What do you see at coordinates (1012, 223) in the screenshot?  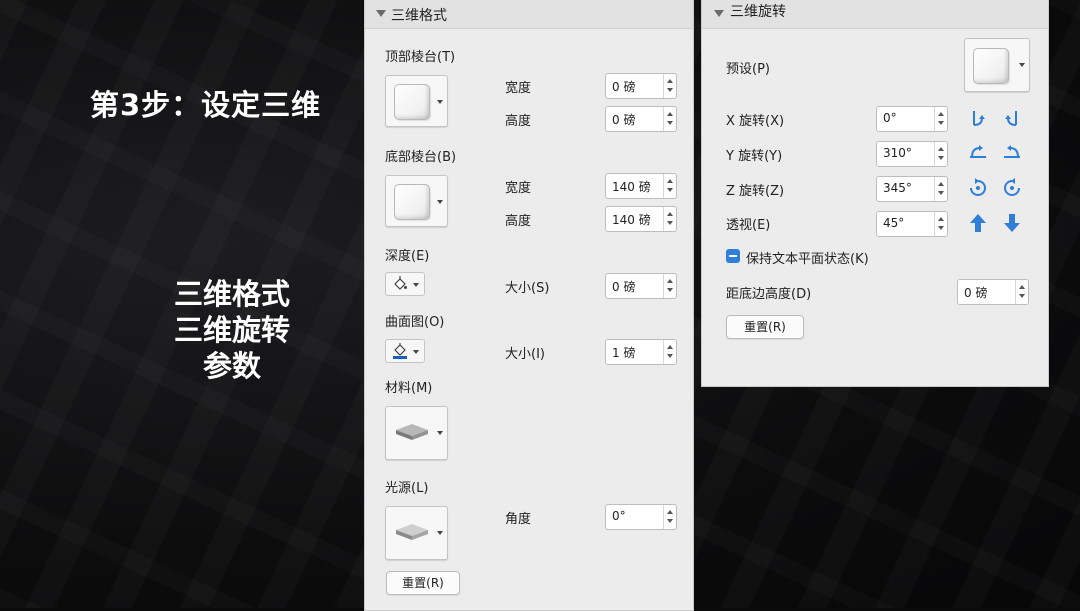 I see `perspective-decrease-icon` at bounding box center [1012, 223].